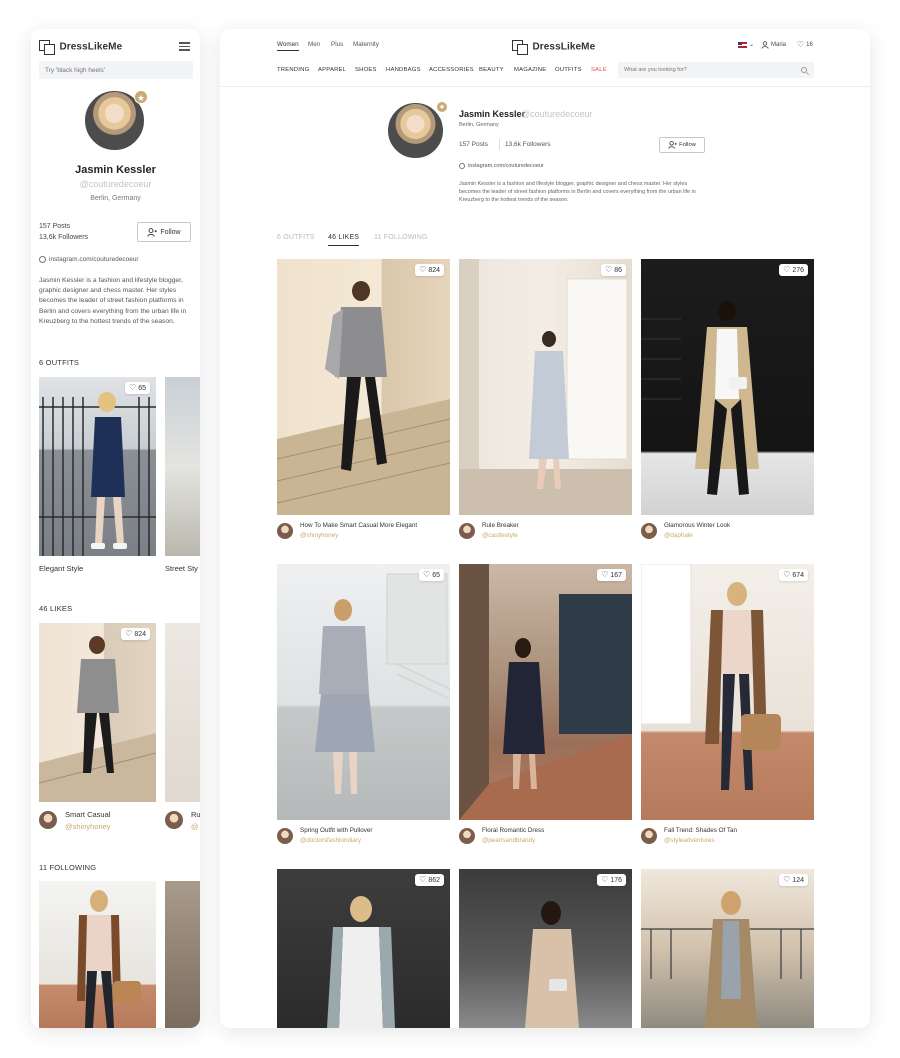 Image resolution: width=900 pixels, height=1058 pixels. What do you see at coordinates (417, 130) in the screenshot?
I see `profile-avatar: ★` at bounding box center [417, 130].